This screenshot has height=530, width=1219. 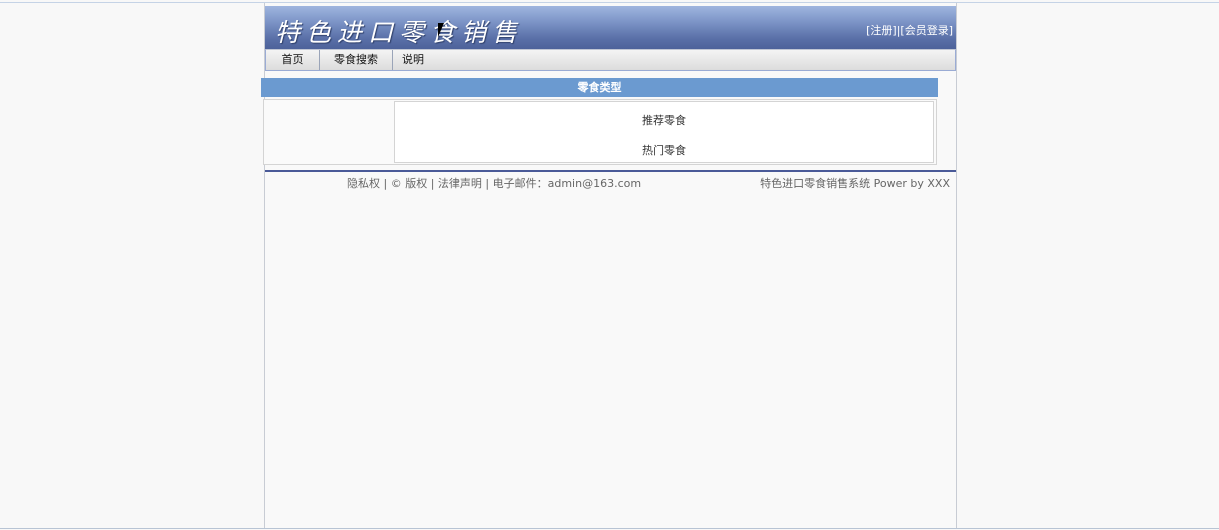 I want to click on member-login-link: 会员登录, so click(x=927, y=30).